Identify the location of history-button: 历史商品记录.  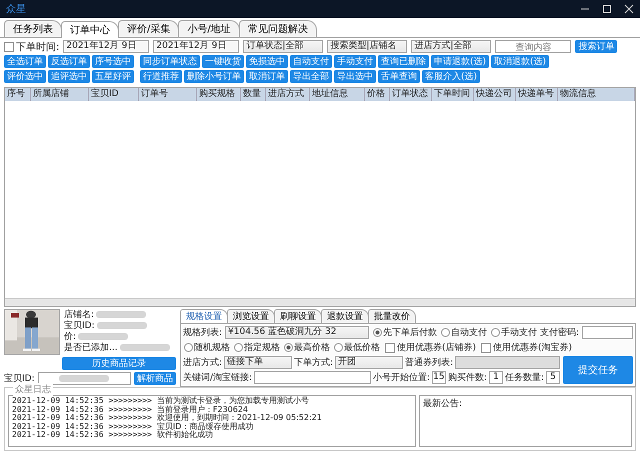
(119, 363).